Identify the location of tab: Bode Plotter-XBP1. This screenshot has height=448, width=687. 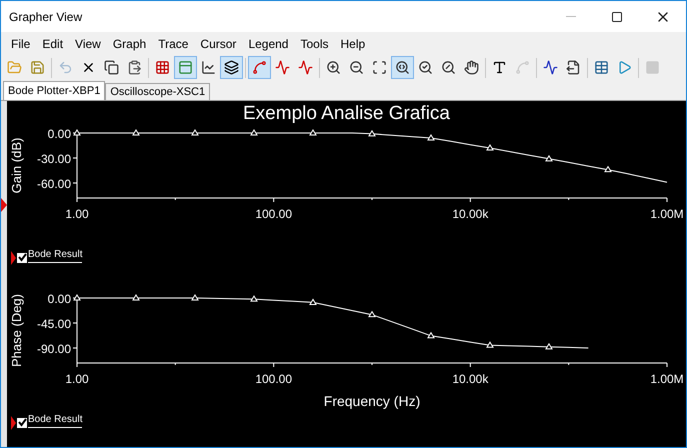
(54, 90).